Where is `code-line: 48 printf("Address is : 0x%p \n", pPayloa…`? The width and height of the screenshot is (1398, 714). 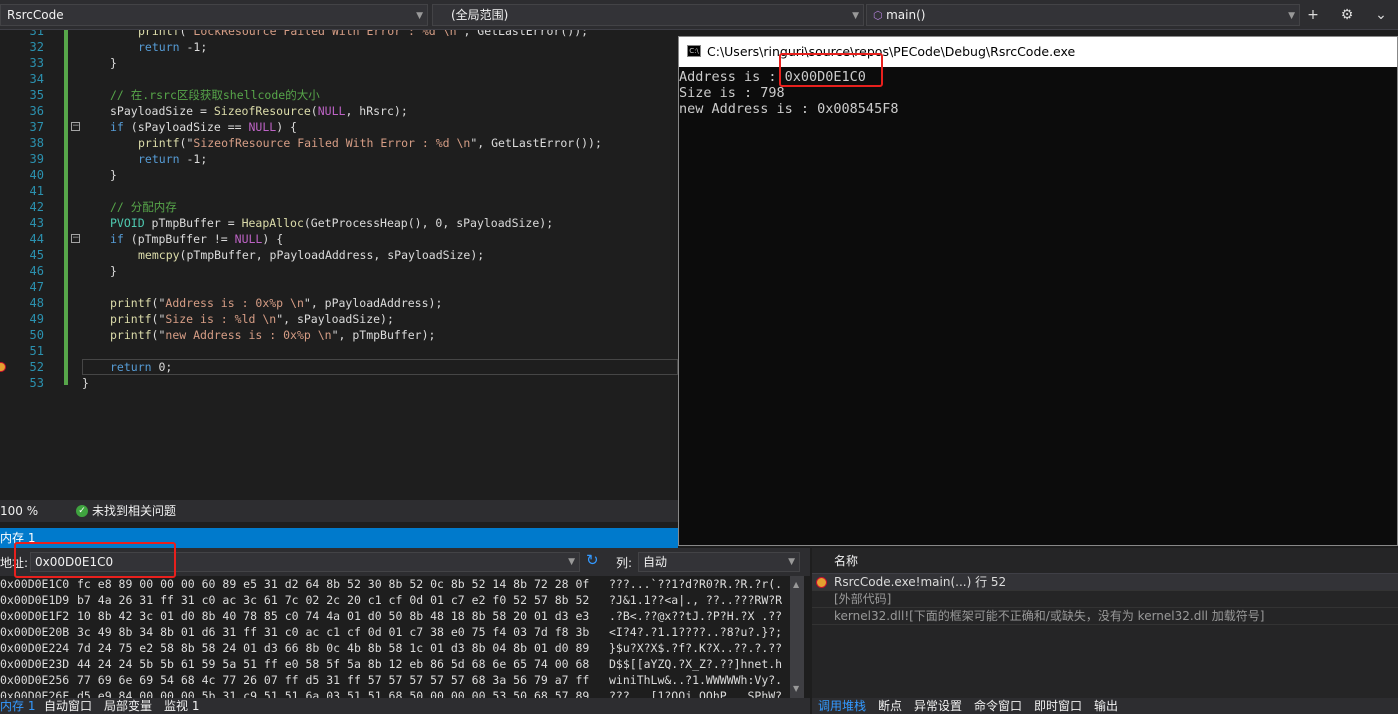
code-line: 48 printf("Address is : 0x%p \n", pPayloa… is located at coordinates (339, 303).